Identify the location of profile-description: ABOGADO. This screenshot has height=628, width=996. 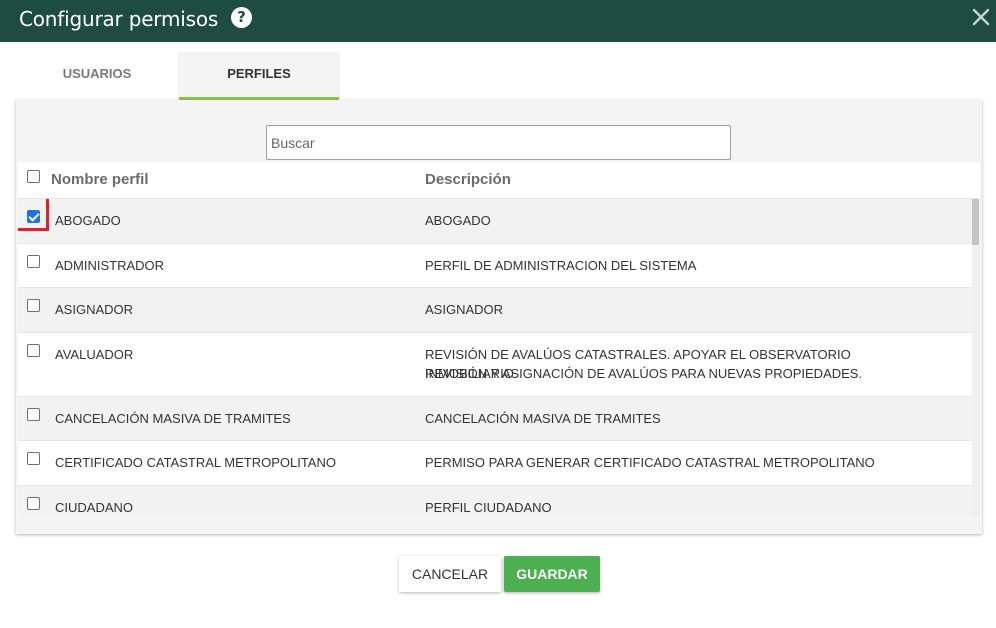
(458, 220).